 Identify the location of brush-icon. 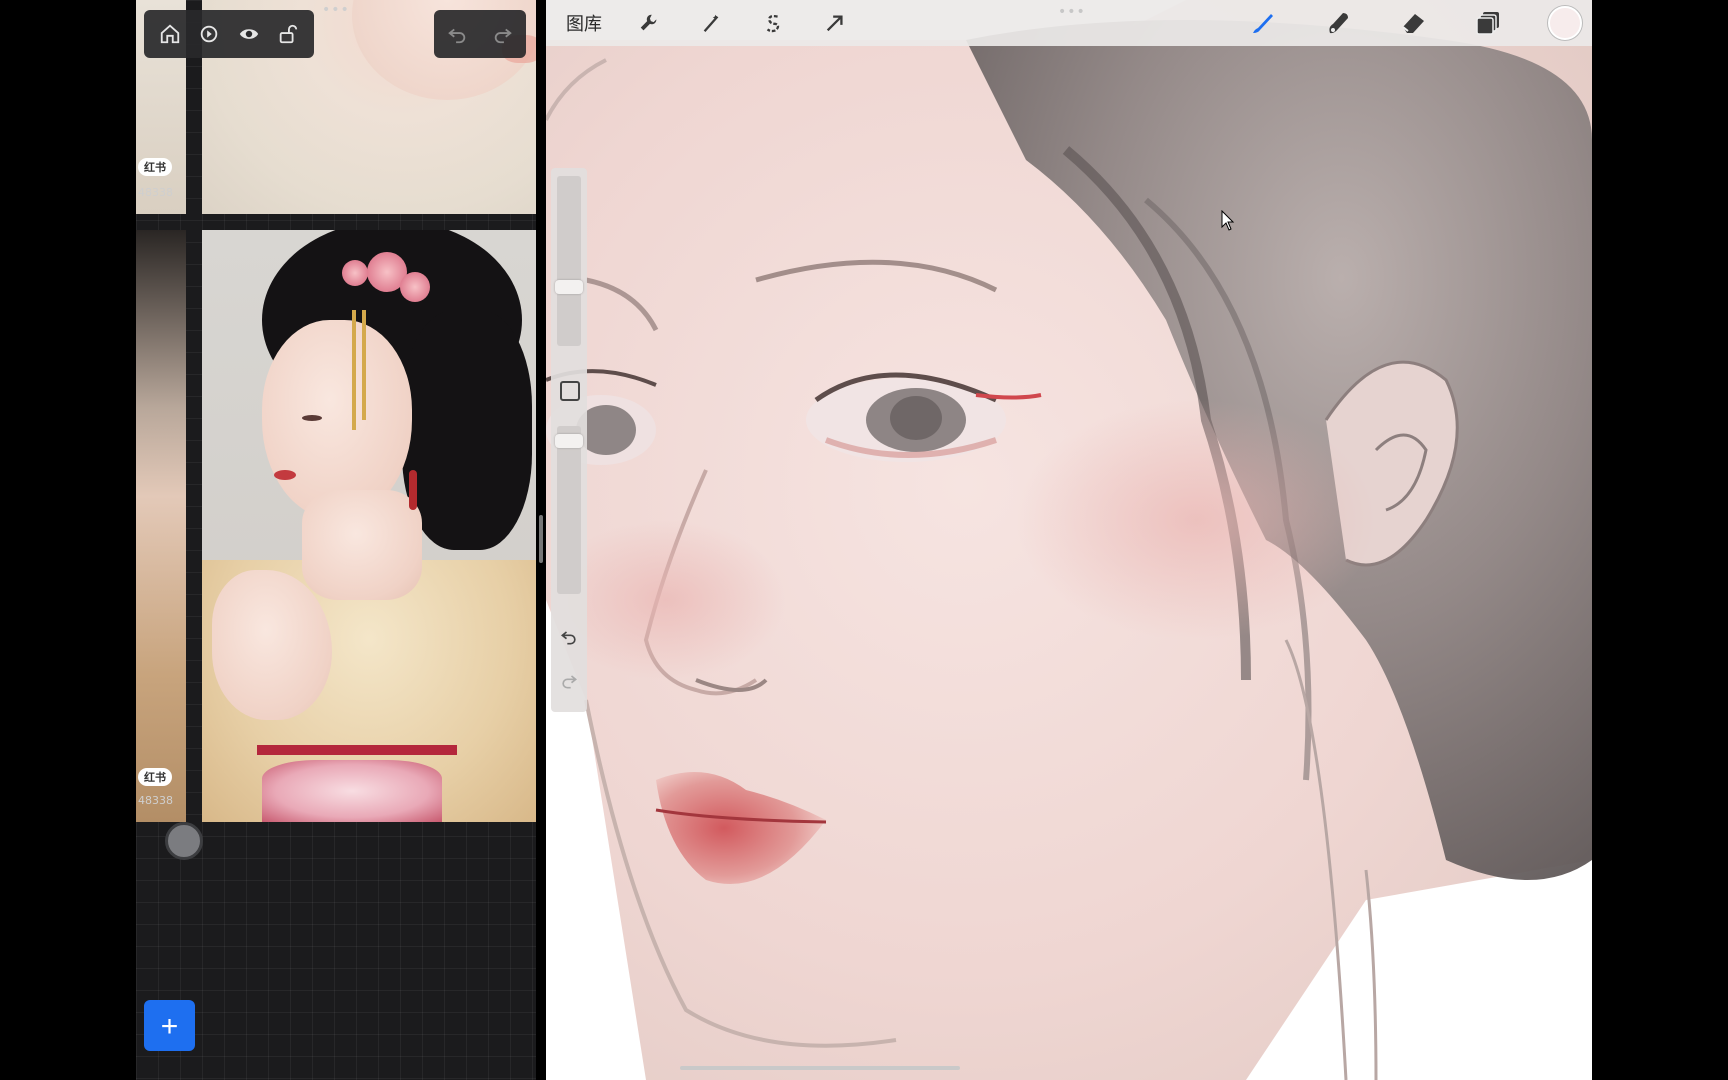
(1263, 23).